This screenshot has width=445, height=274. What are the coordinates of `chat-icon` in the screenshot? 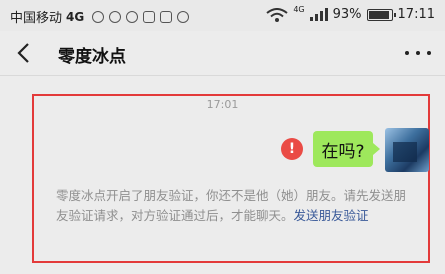 It's located at (115, 16).